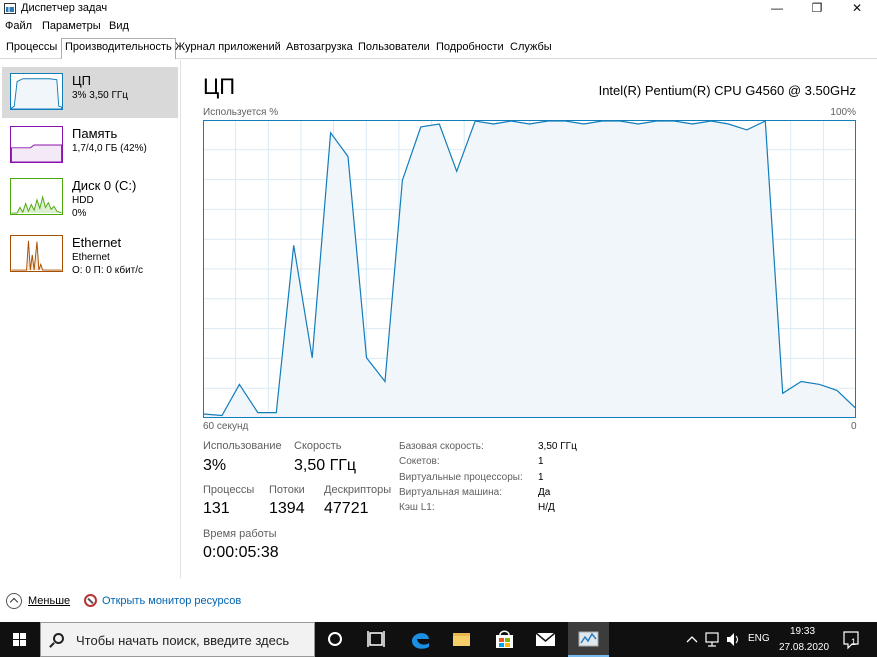 The width and height of the screenshot is (877, 657). I want to click on store-bag-icon, so click(504, 639).